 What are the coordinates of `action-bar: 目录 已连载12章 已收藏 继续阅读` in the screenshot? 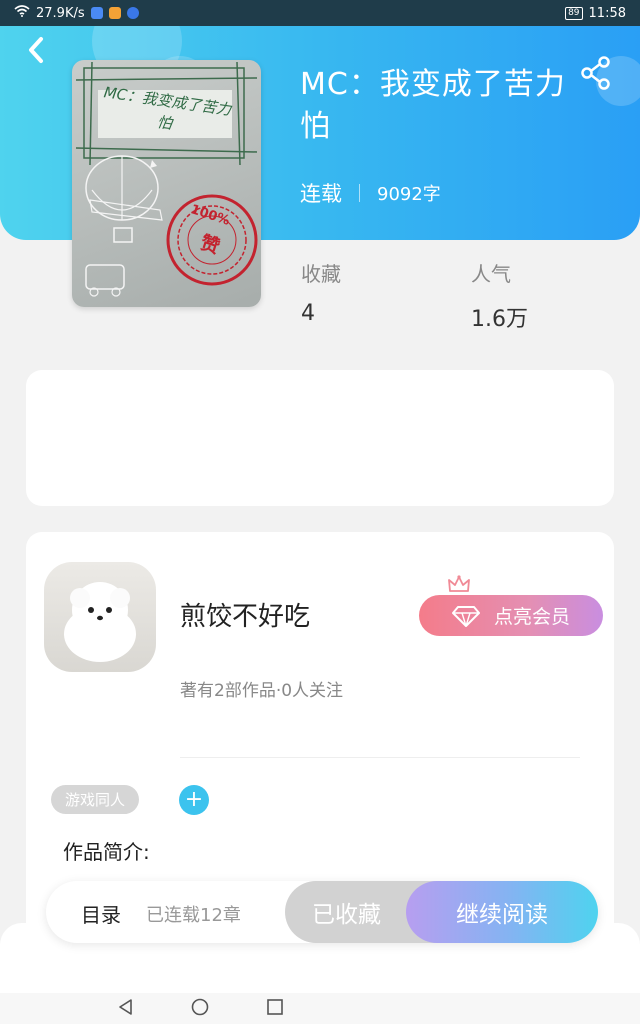 It's located at (322, 912).